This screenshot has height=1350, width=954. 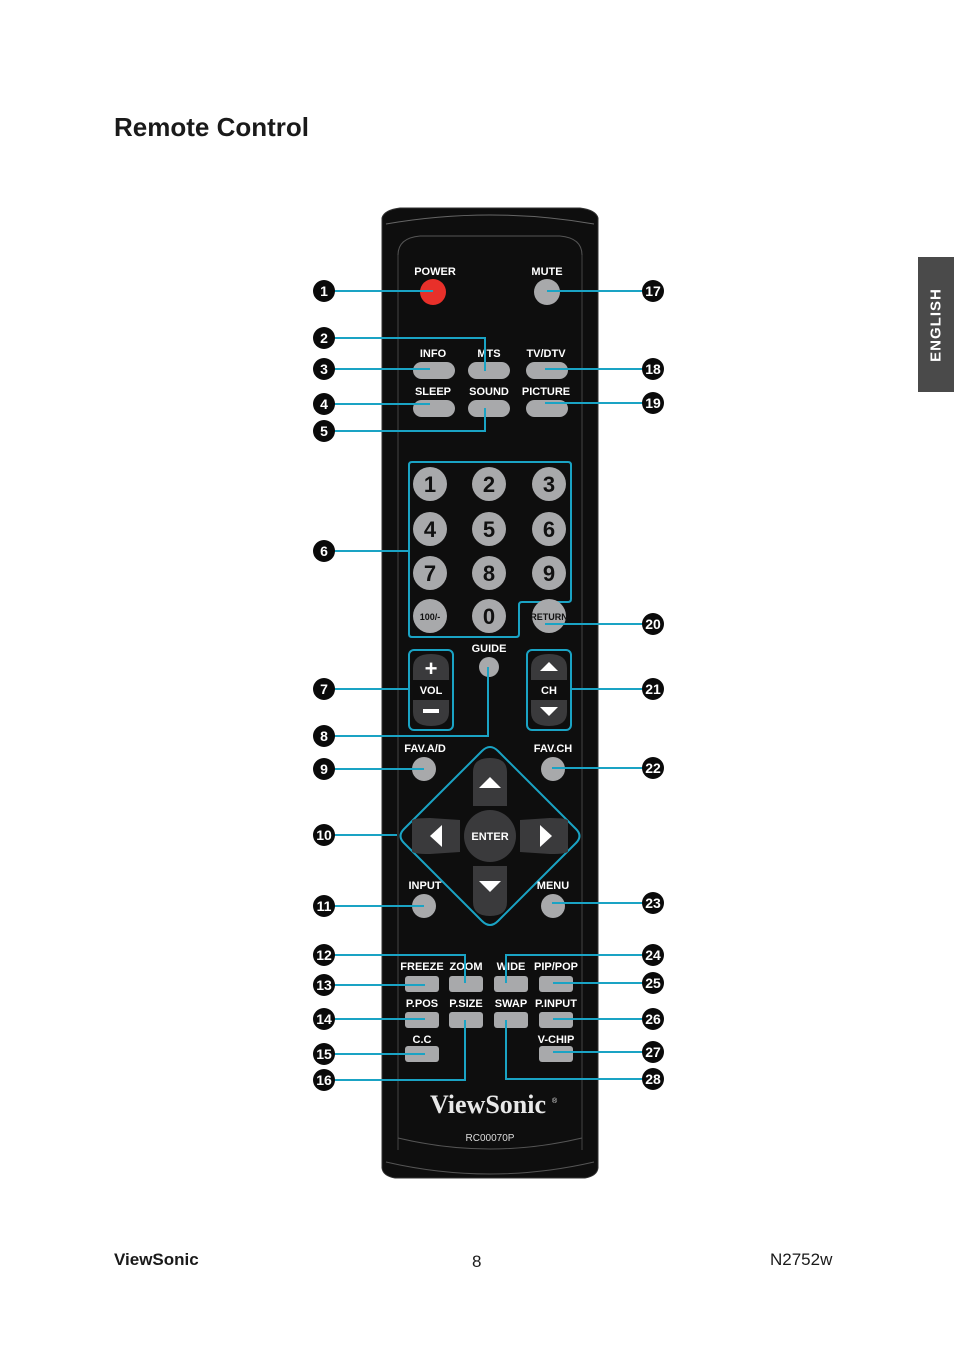 What do you see at coordinates (489, 529) in the screenshot?
I see `key-5-label: 5` at bounding box center [489, 529].